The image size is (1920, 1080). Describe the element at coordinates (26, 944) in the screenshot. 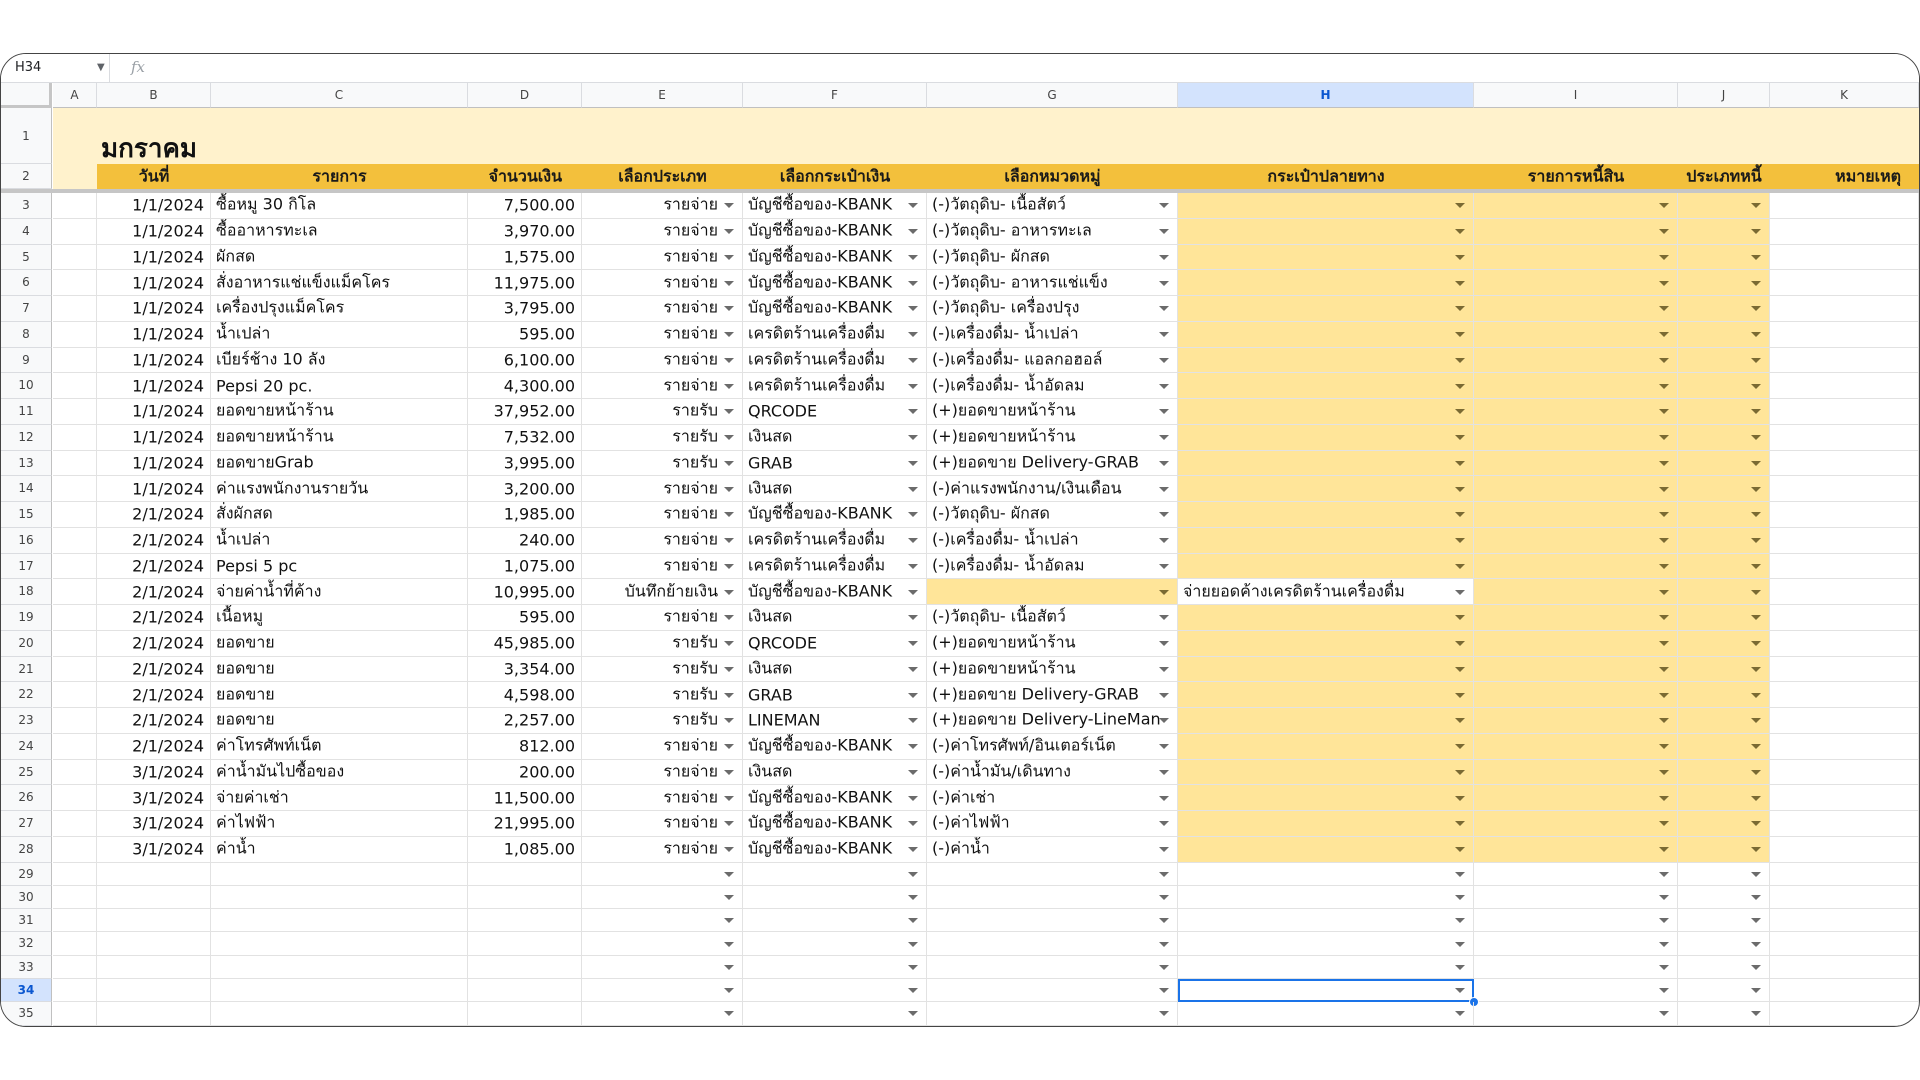

I see `row-header: 32` at that location.